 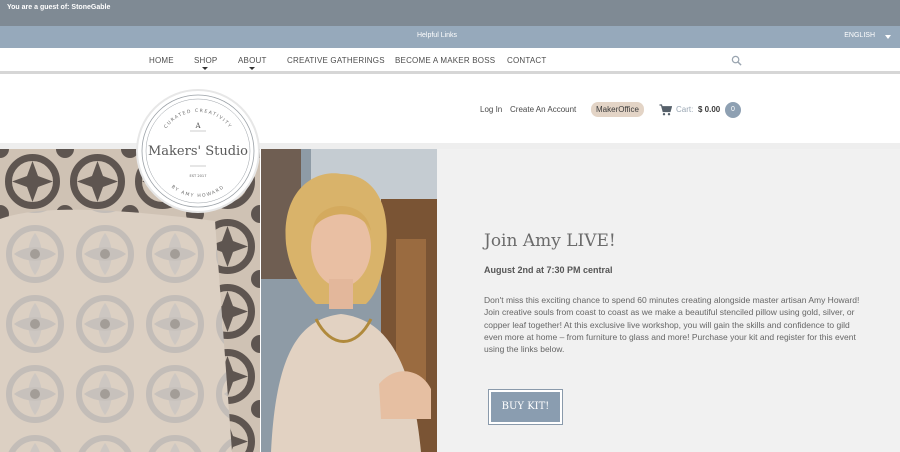 I want to click on search-icon, so click(x=736, y=60).